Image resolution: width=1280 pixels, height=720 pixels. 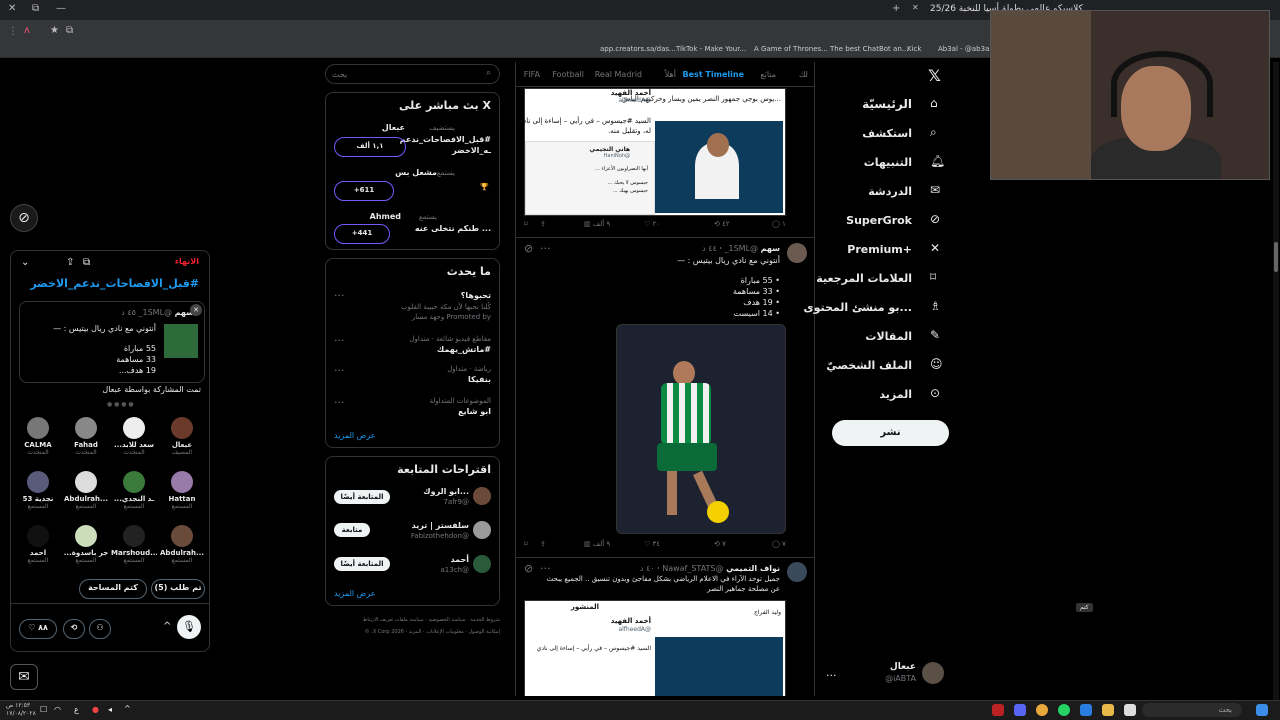 What do you see at coordinates (652, 544) in the screenshot?
I see `like-count: ♡ ٣٤` at bounding box center [652, 544].